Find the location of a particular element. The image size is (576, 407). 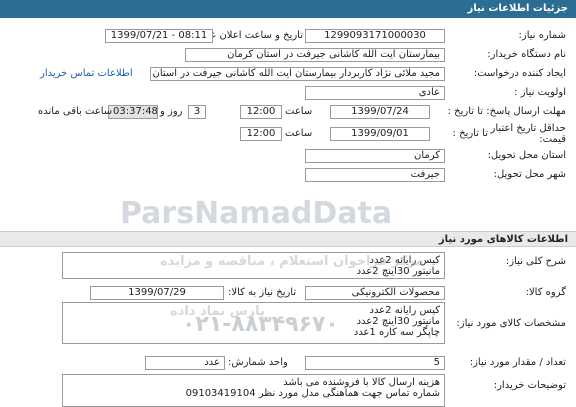

goods-group-field: محصولات الکترونیکی is located at coordinates (375, 293).